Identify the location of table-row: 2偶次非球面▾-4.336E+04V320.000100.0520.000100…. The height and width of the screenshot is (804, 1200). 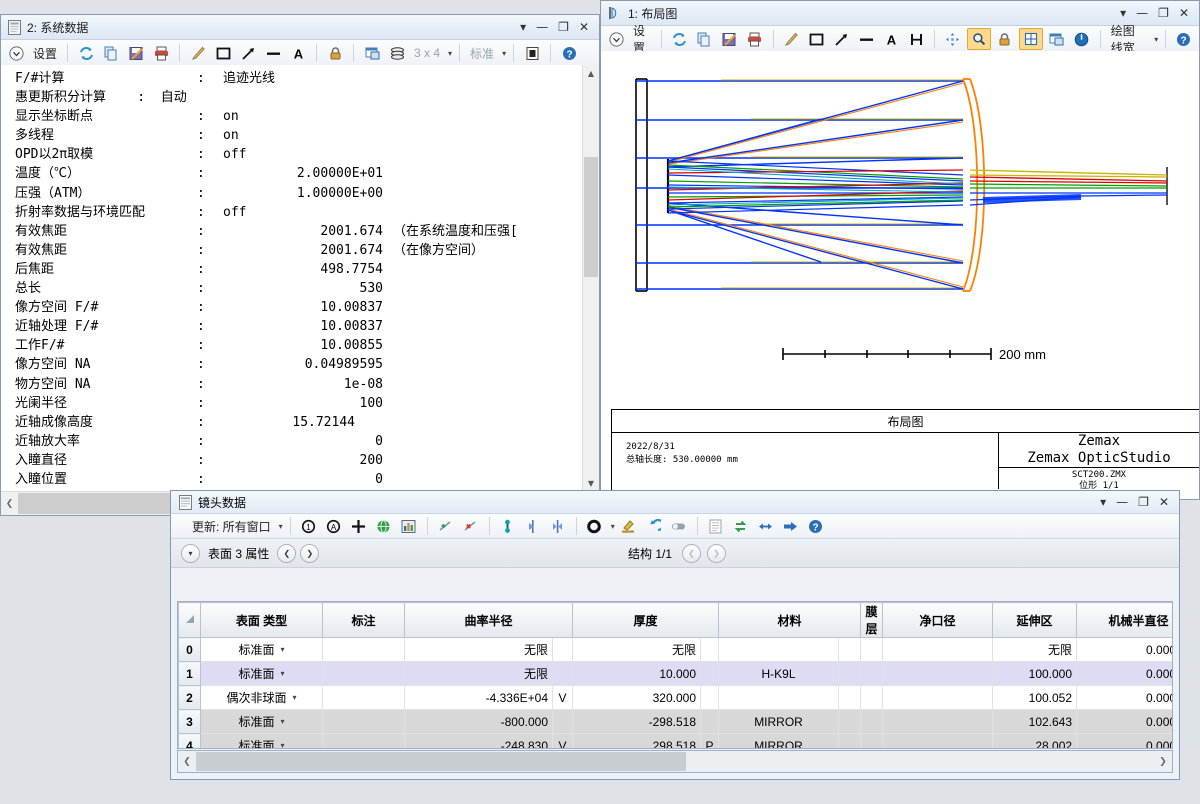
(675, 697).